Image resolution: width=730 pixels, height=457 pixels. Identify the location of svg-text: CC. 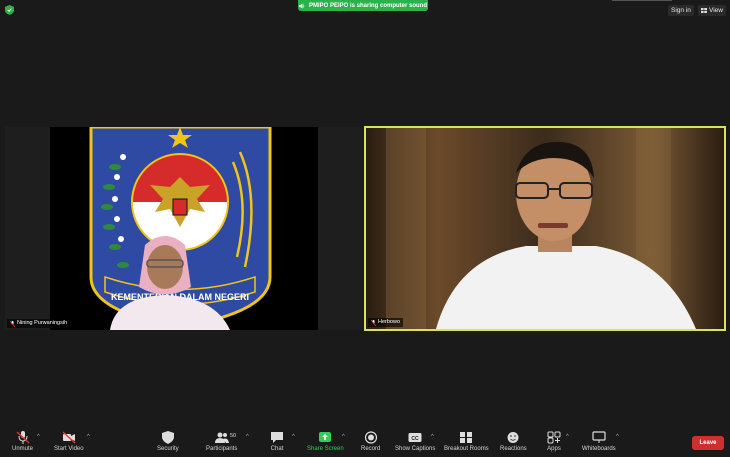
(416, 439).